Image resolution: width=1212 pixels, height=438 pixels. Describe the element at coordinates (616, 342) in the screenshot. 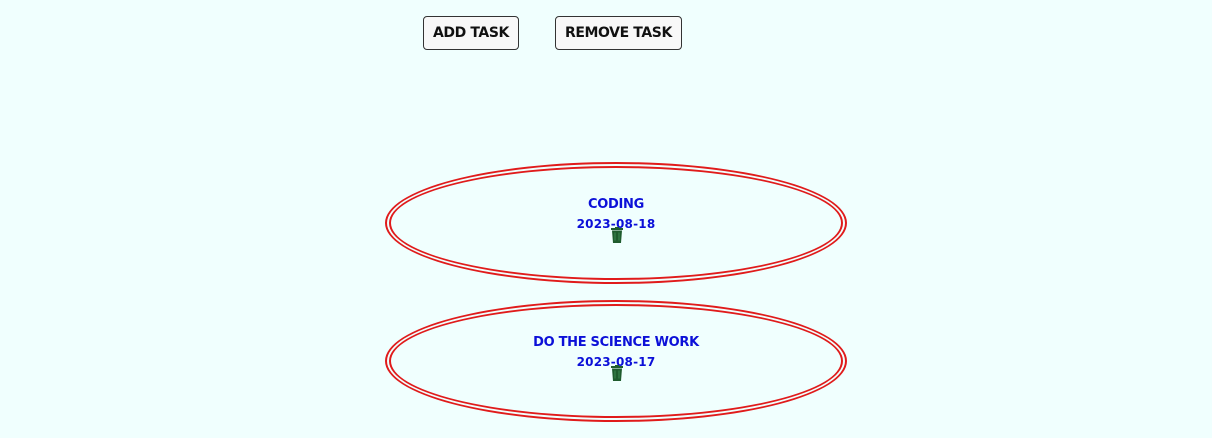

I see `task-title: DO THE SCIENCE WORK` at that location.